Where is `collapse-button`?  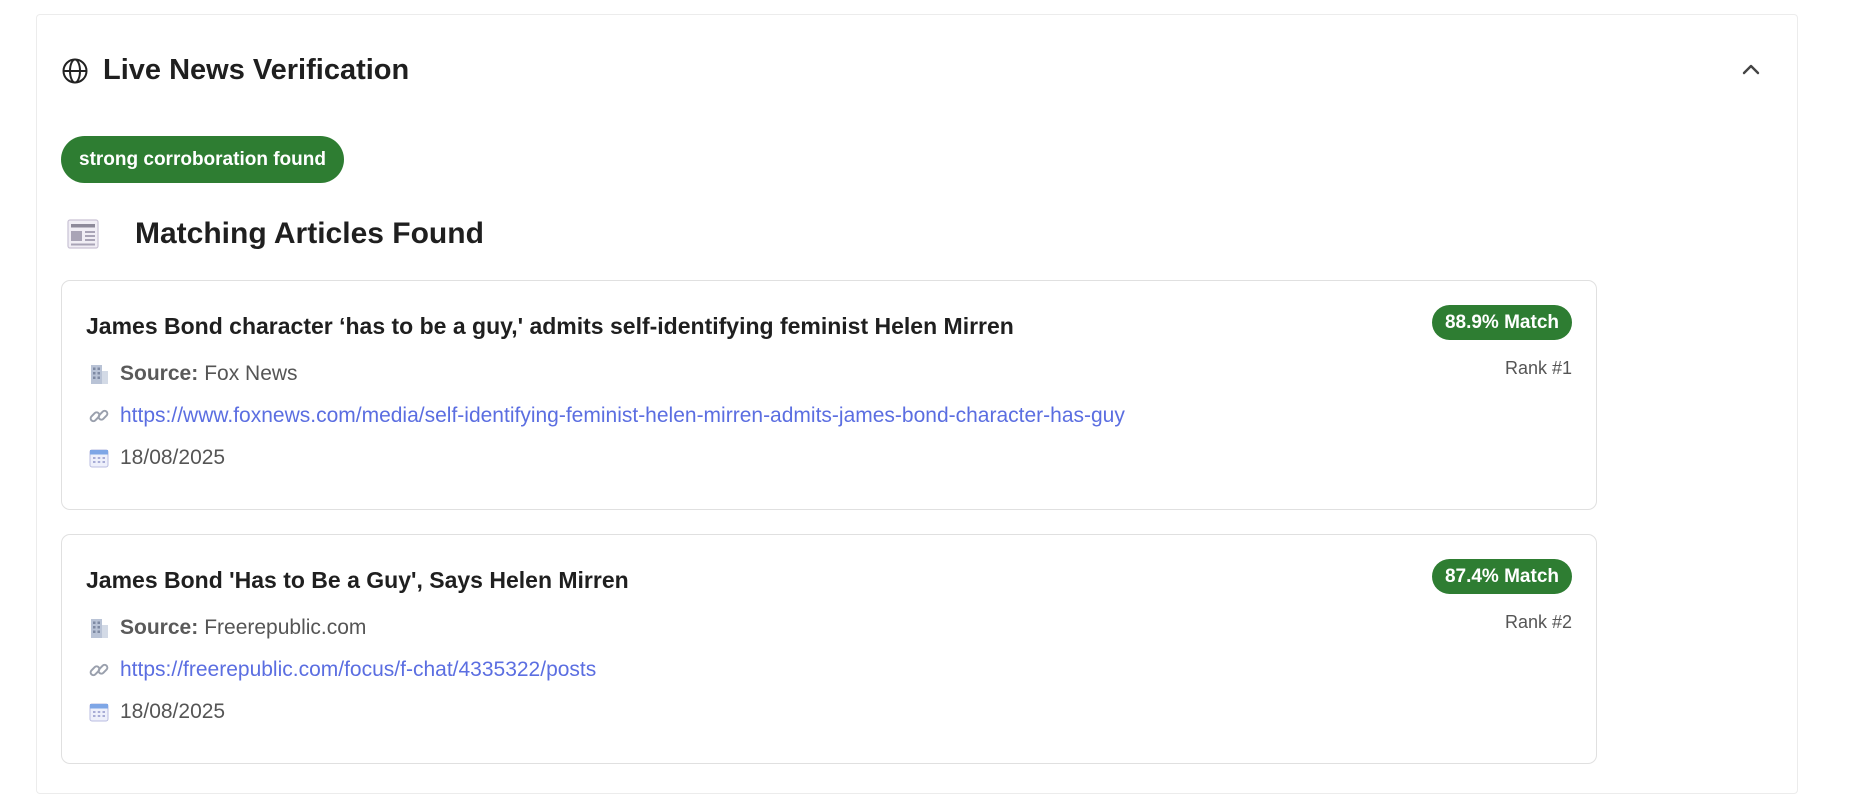 collapse-button is located at coordinates (1751, 69).